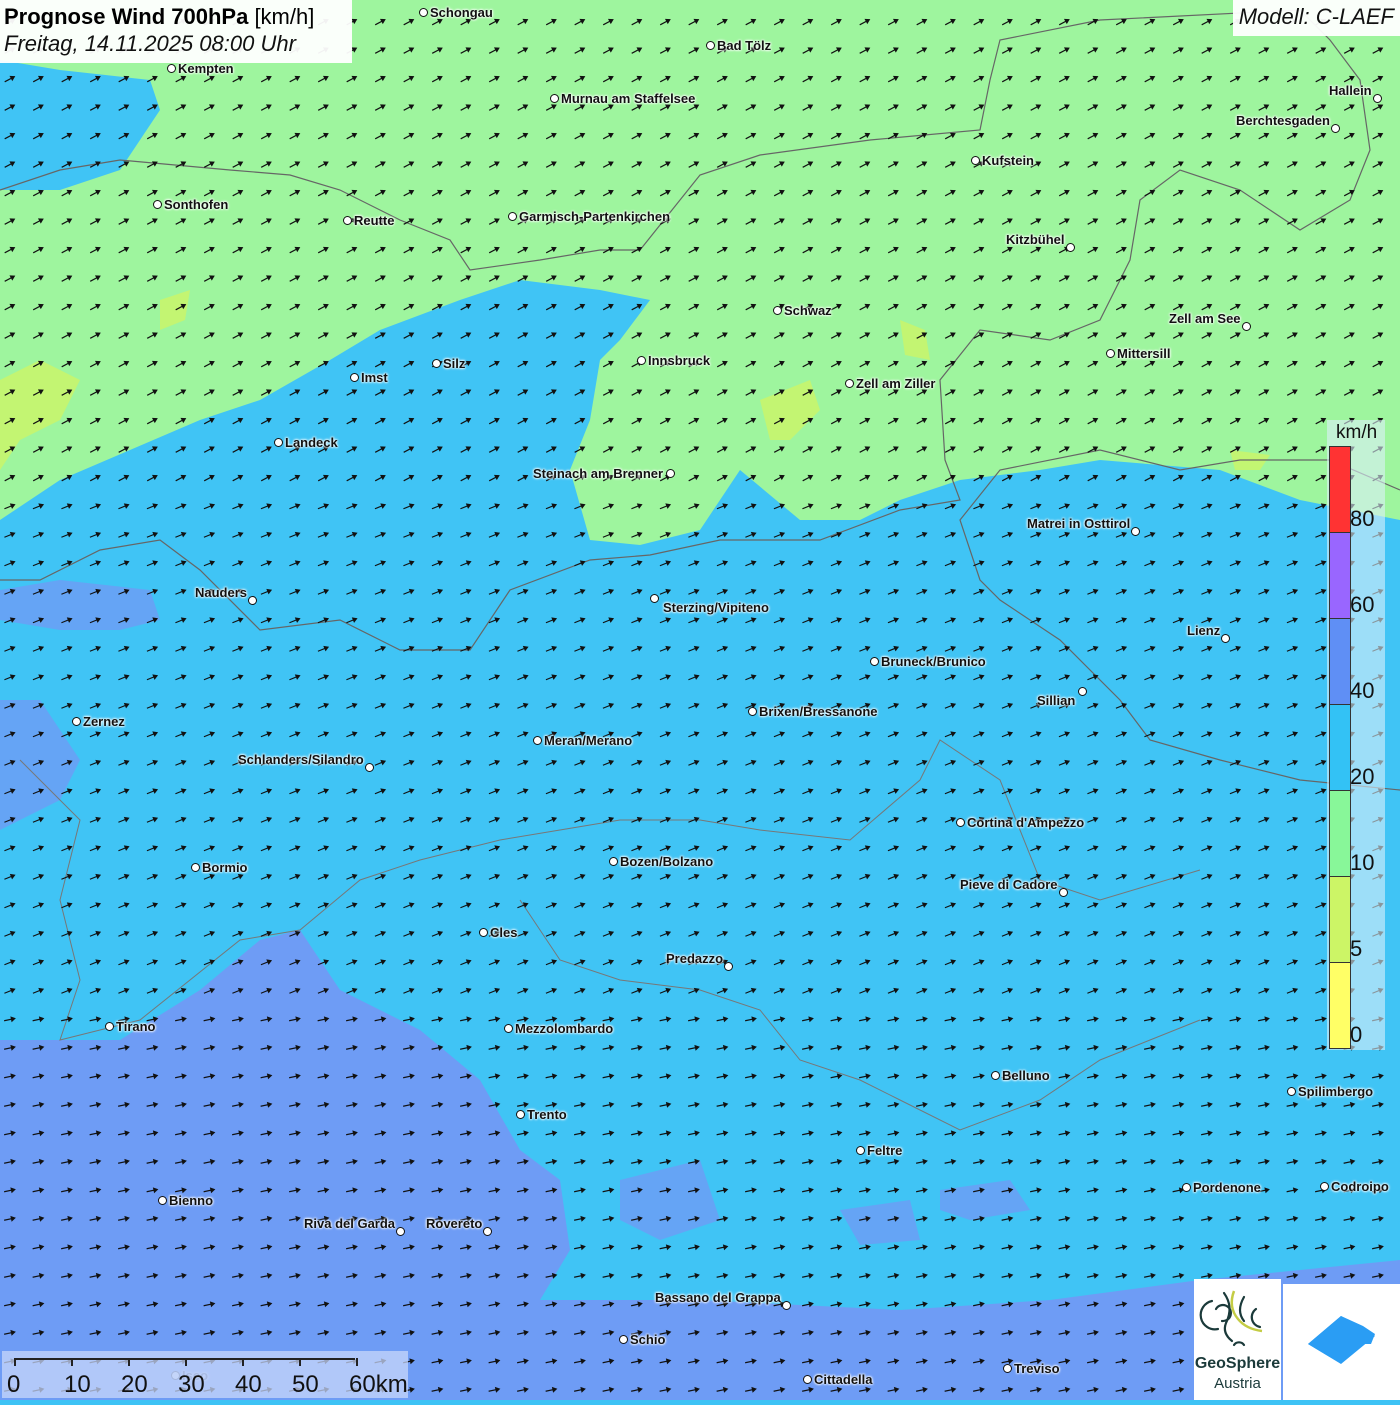 The height and width of the screenshot is (1405, 1400). What do you see at coordinates (104, 721) in the screenshot?
I see `city-label: Zernez` at bounding box center [104, 721].